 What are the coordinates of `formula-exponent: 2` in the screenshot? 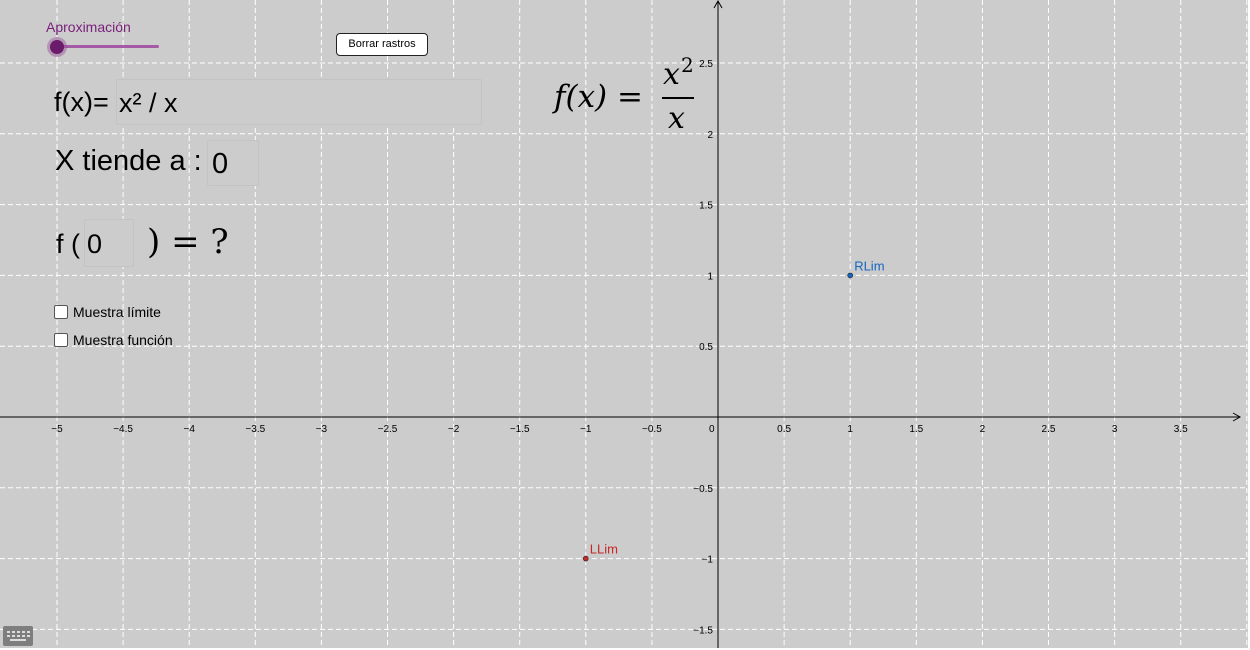 It's located at (687, 65).